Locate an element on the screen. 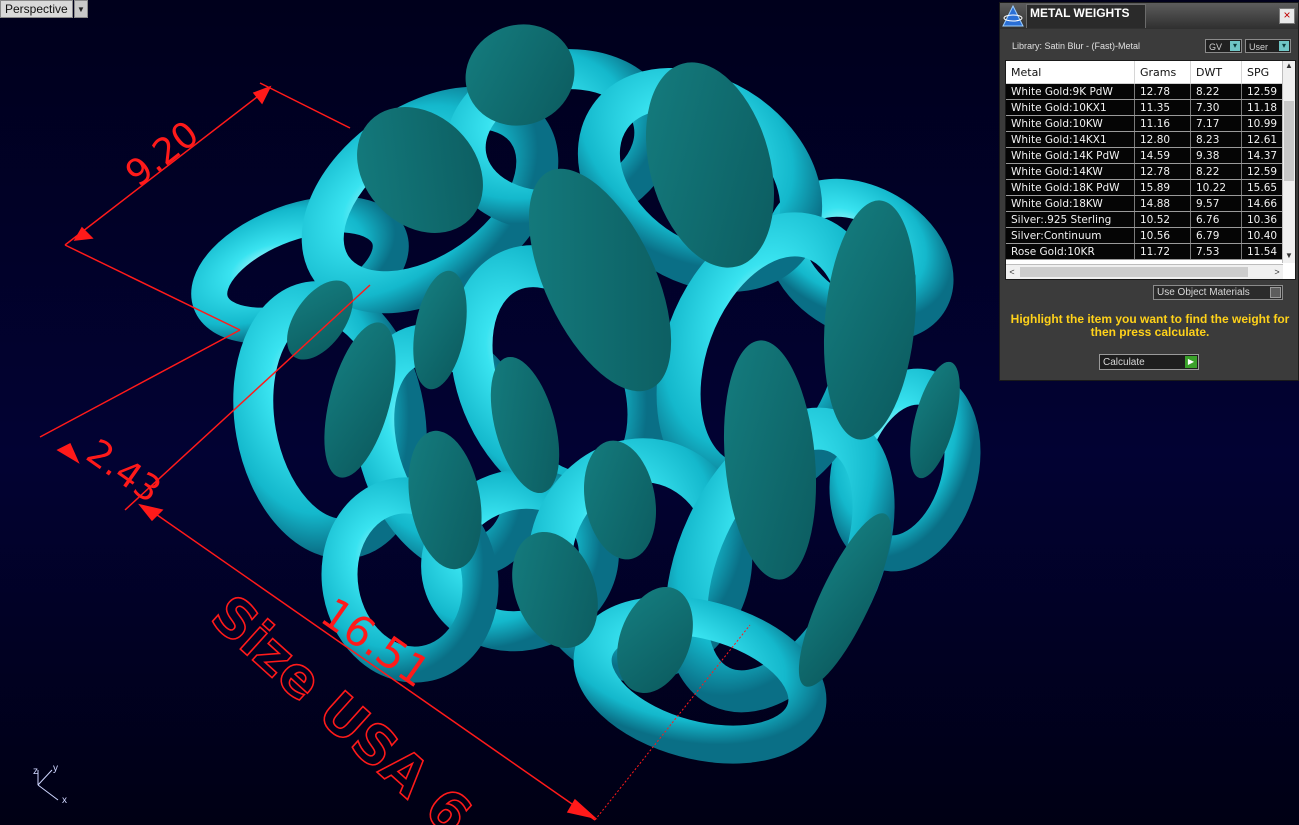 The height and width of the screenshot is (825, 1299). cell-metal: White Gold:10KW is located at coordinates (1070, 123).